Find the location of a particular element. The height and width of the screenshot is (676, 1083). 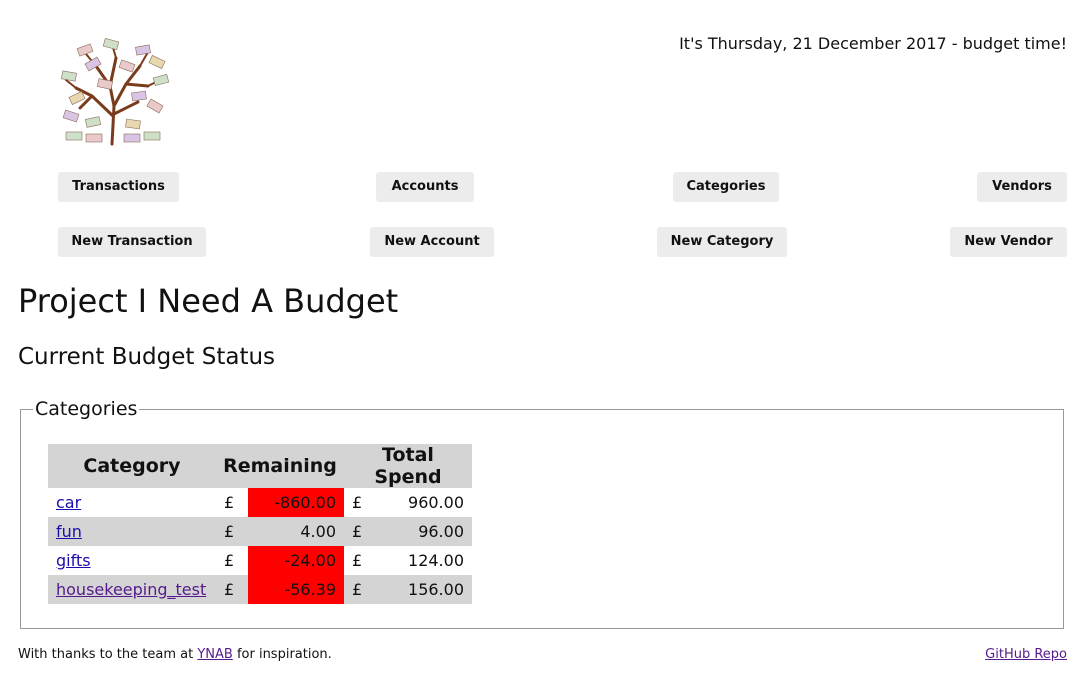

nav-transactions-button: Transactions is located at coordinates (118, 187).